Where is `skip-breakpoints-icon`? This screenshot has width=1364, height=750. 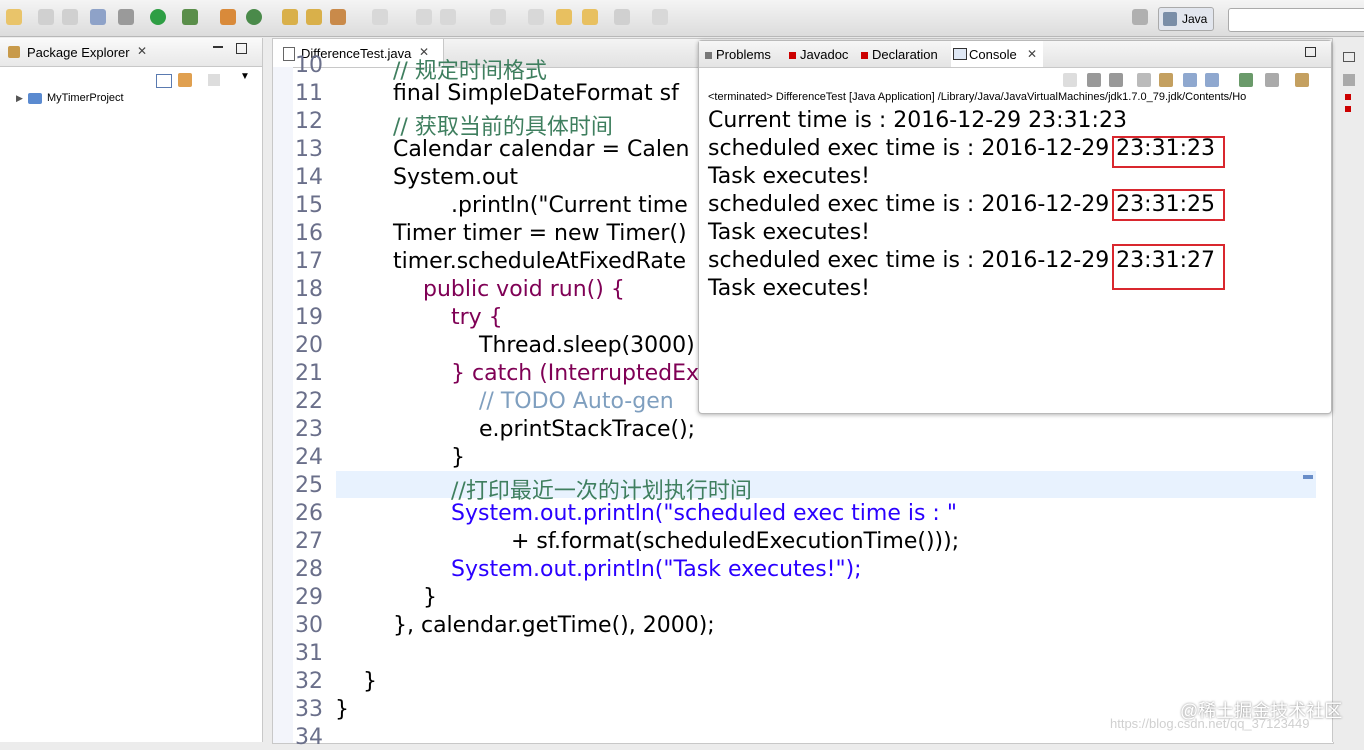
skip-breakpoints-icon is located at coordinates (98, 17).